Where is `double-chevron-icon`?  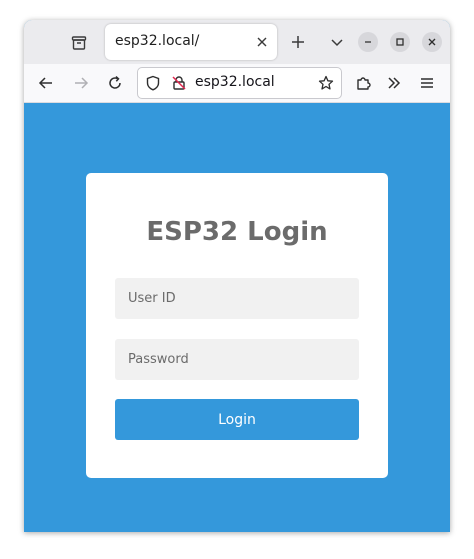 double-chevron-icon is located at coordinates (394, 83).